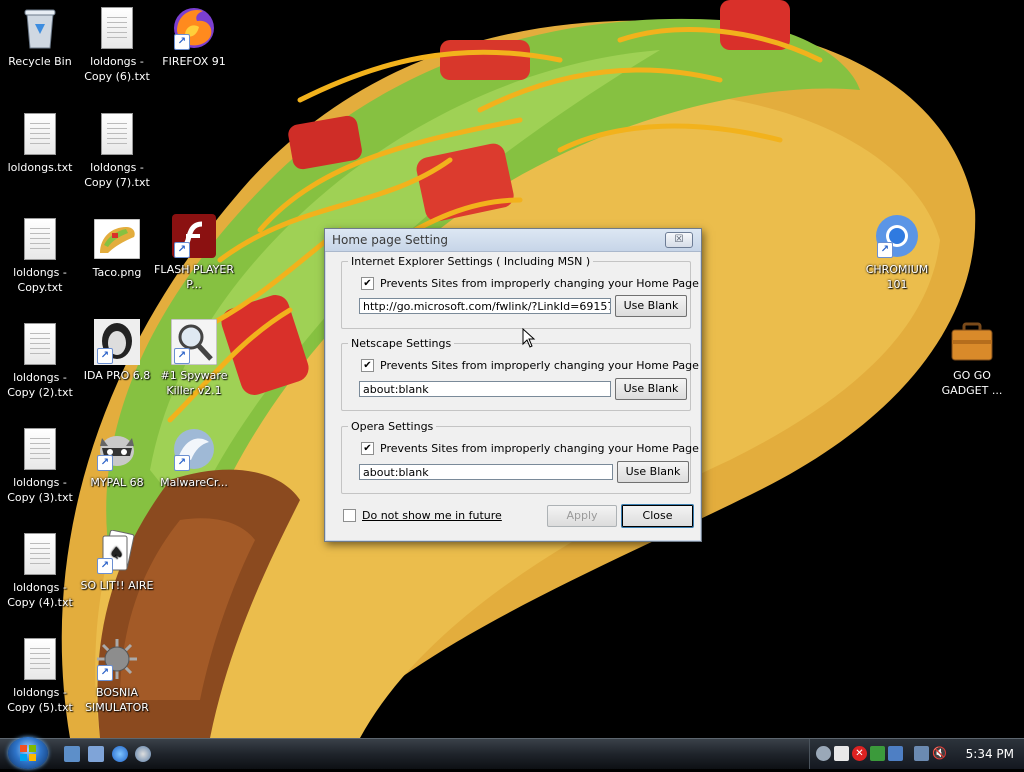 The width and height of the screenshot is (1024, 772). I want to click on desktop-icon-label: loldongs - Copy (5).txt, so click(40, 700).